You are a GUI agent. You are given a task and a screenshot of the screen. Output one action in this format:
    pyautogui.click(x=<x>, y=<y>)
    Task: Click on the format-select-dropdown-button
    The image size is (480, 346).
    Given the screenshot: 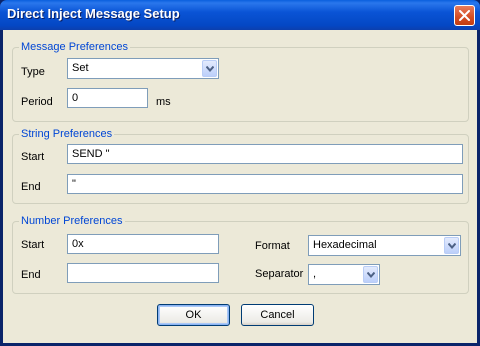 What is the action you would take?
    pyautogui.click(x=451, y=245)
    